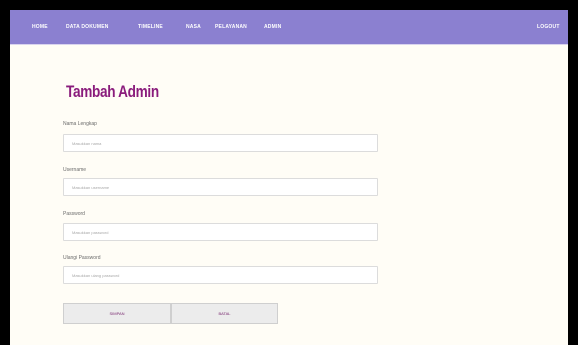  What do you see at coordinates (80, 124) in the screenshot?
I see `full-name-label: Nama Lengkap` at bounding box center [80, 124].